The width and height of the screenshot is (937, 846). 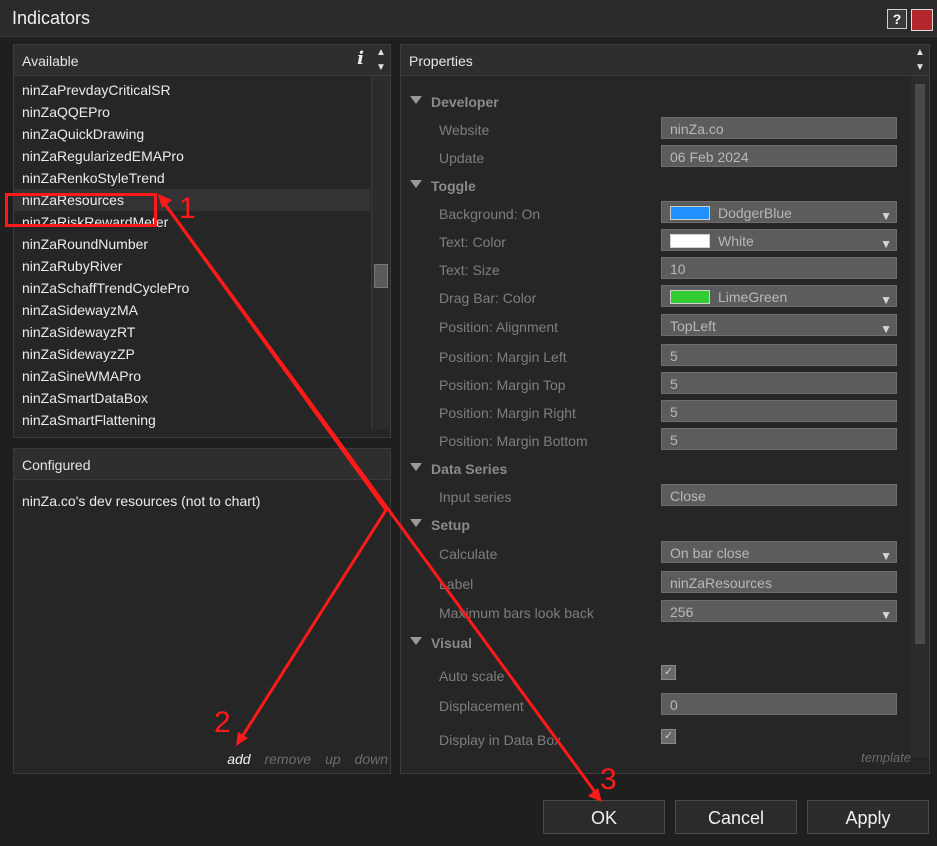 What do you see at coordinates (608, 779) in the screenshot?
I see `step-number-3: 3` at bounding box center [608, 779].